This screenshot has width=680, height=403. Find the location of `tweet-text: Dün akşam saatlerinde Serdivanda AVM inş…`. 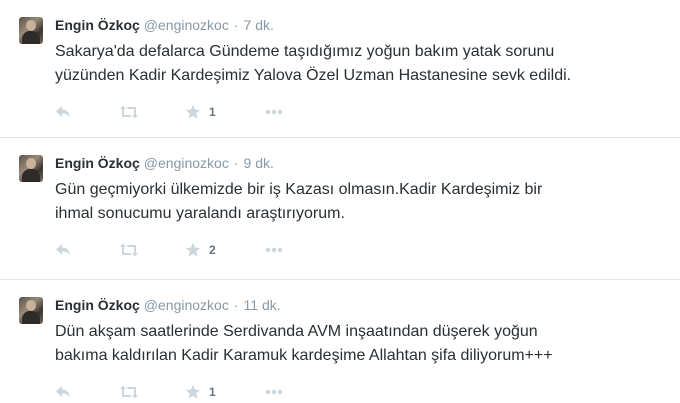

tweet-text: Dün akşam saatlerinde Serdivanda AVM inş… is located at coordinates (362, 344).